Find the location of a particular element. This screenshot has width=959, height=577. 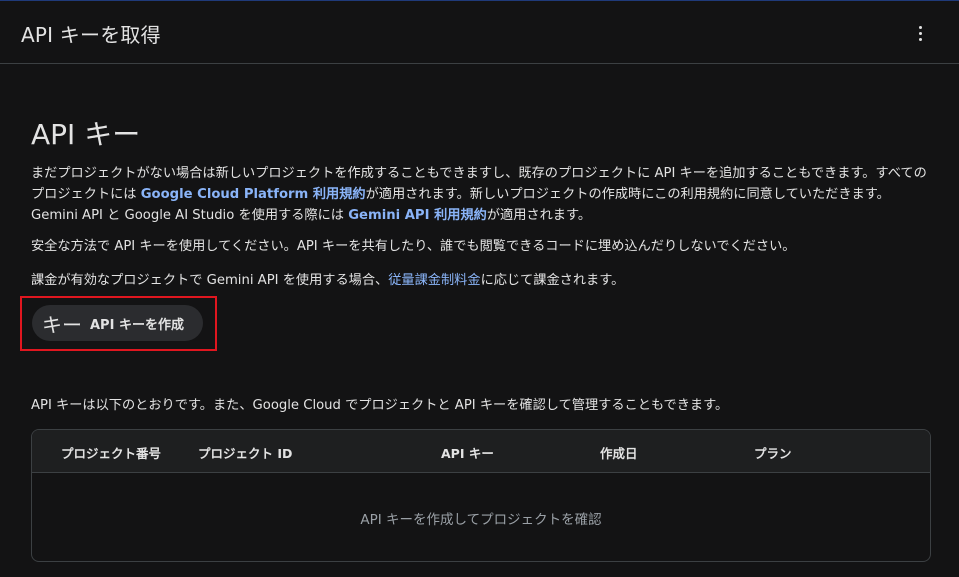

intro-text-3: が適用されます。 is located at coordinates (539, 215).